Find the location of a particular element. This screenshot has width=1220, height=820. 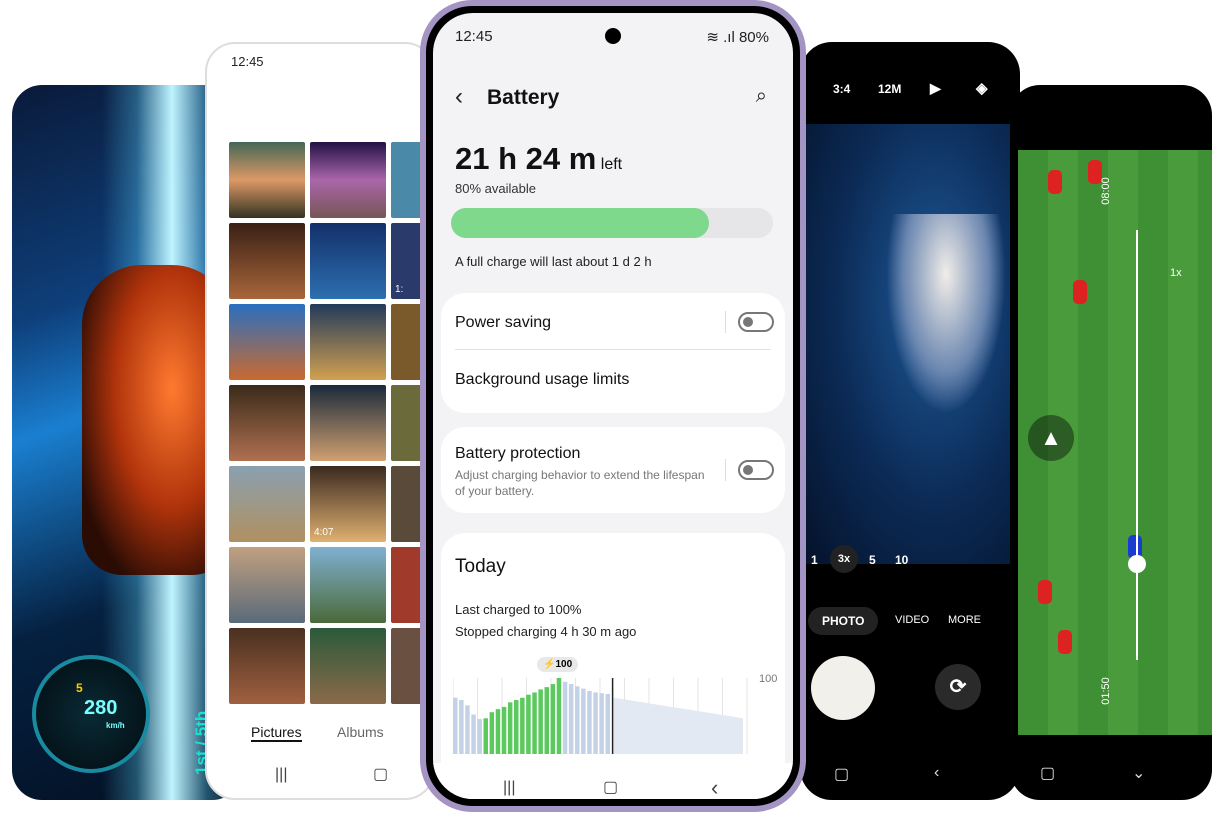

time-left: 21 h 24 m is located at coordinates (526, 158).